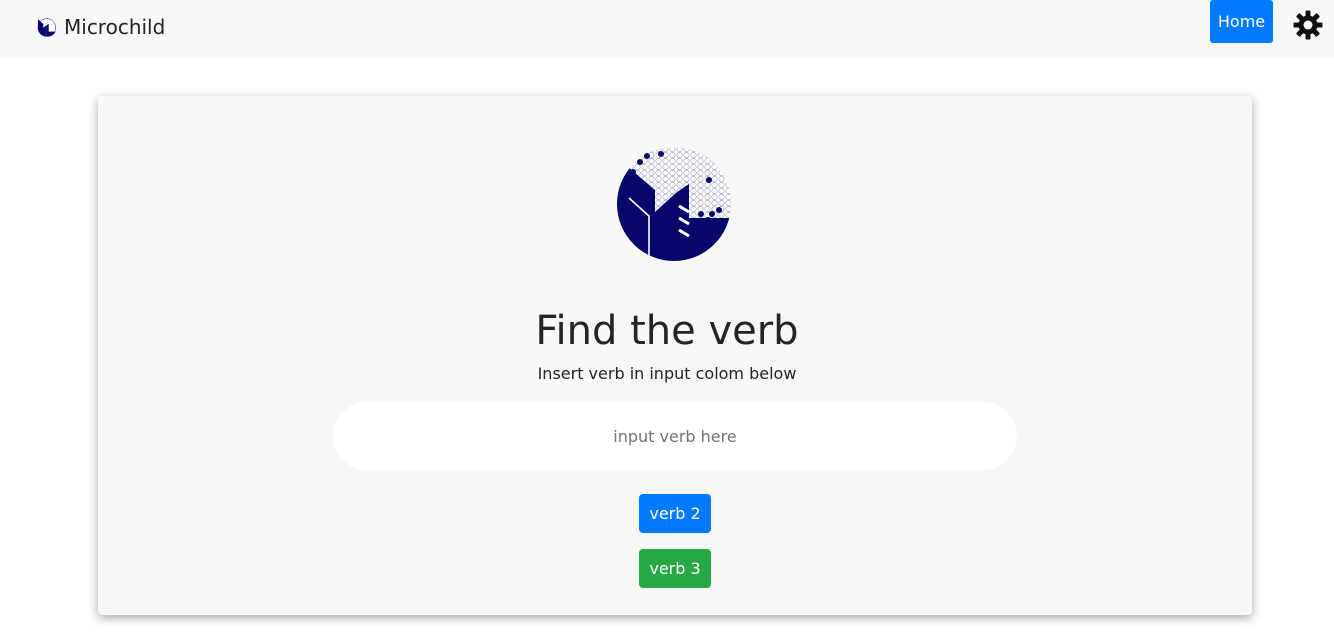 The width and height of the screenshot is (1334, 632). I want to click on verb-input, so click(675, 436).